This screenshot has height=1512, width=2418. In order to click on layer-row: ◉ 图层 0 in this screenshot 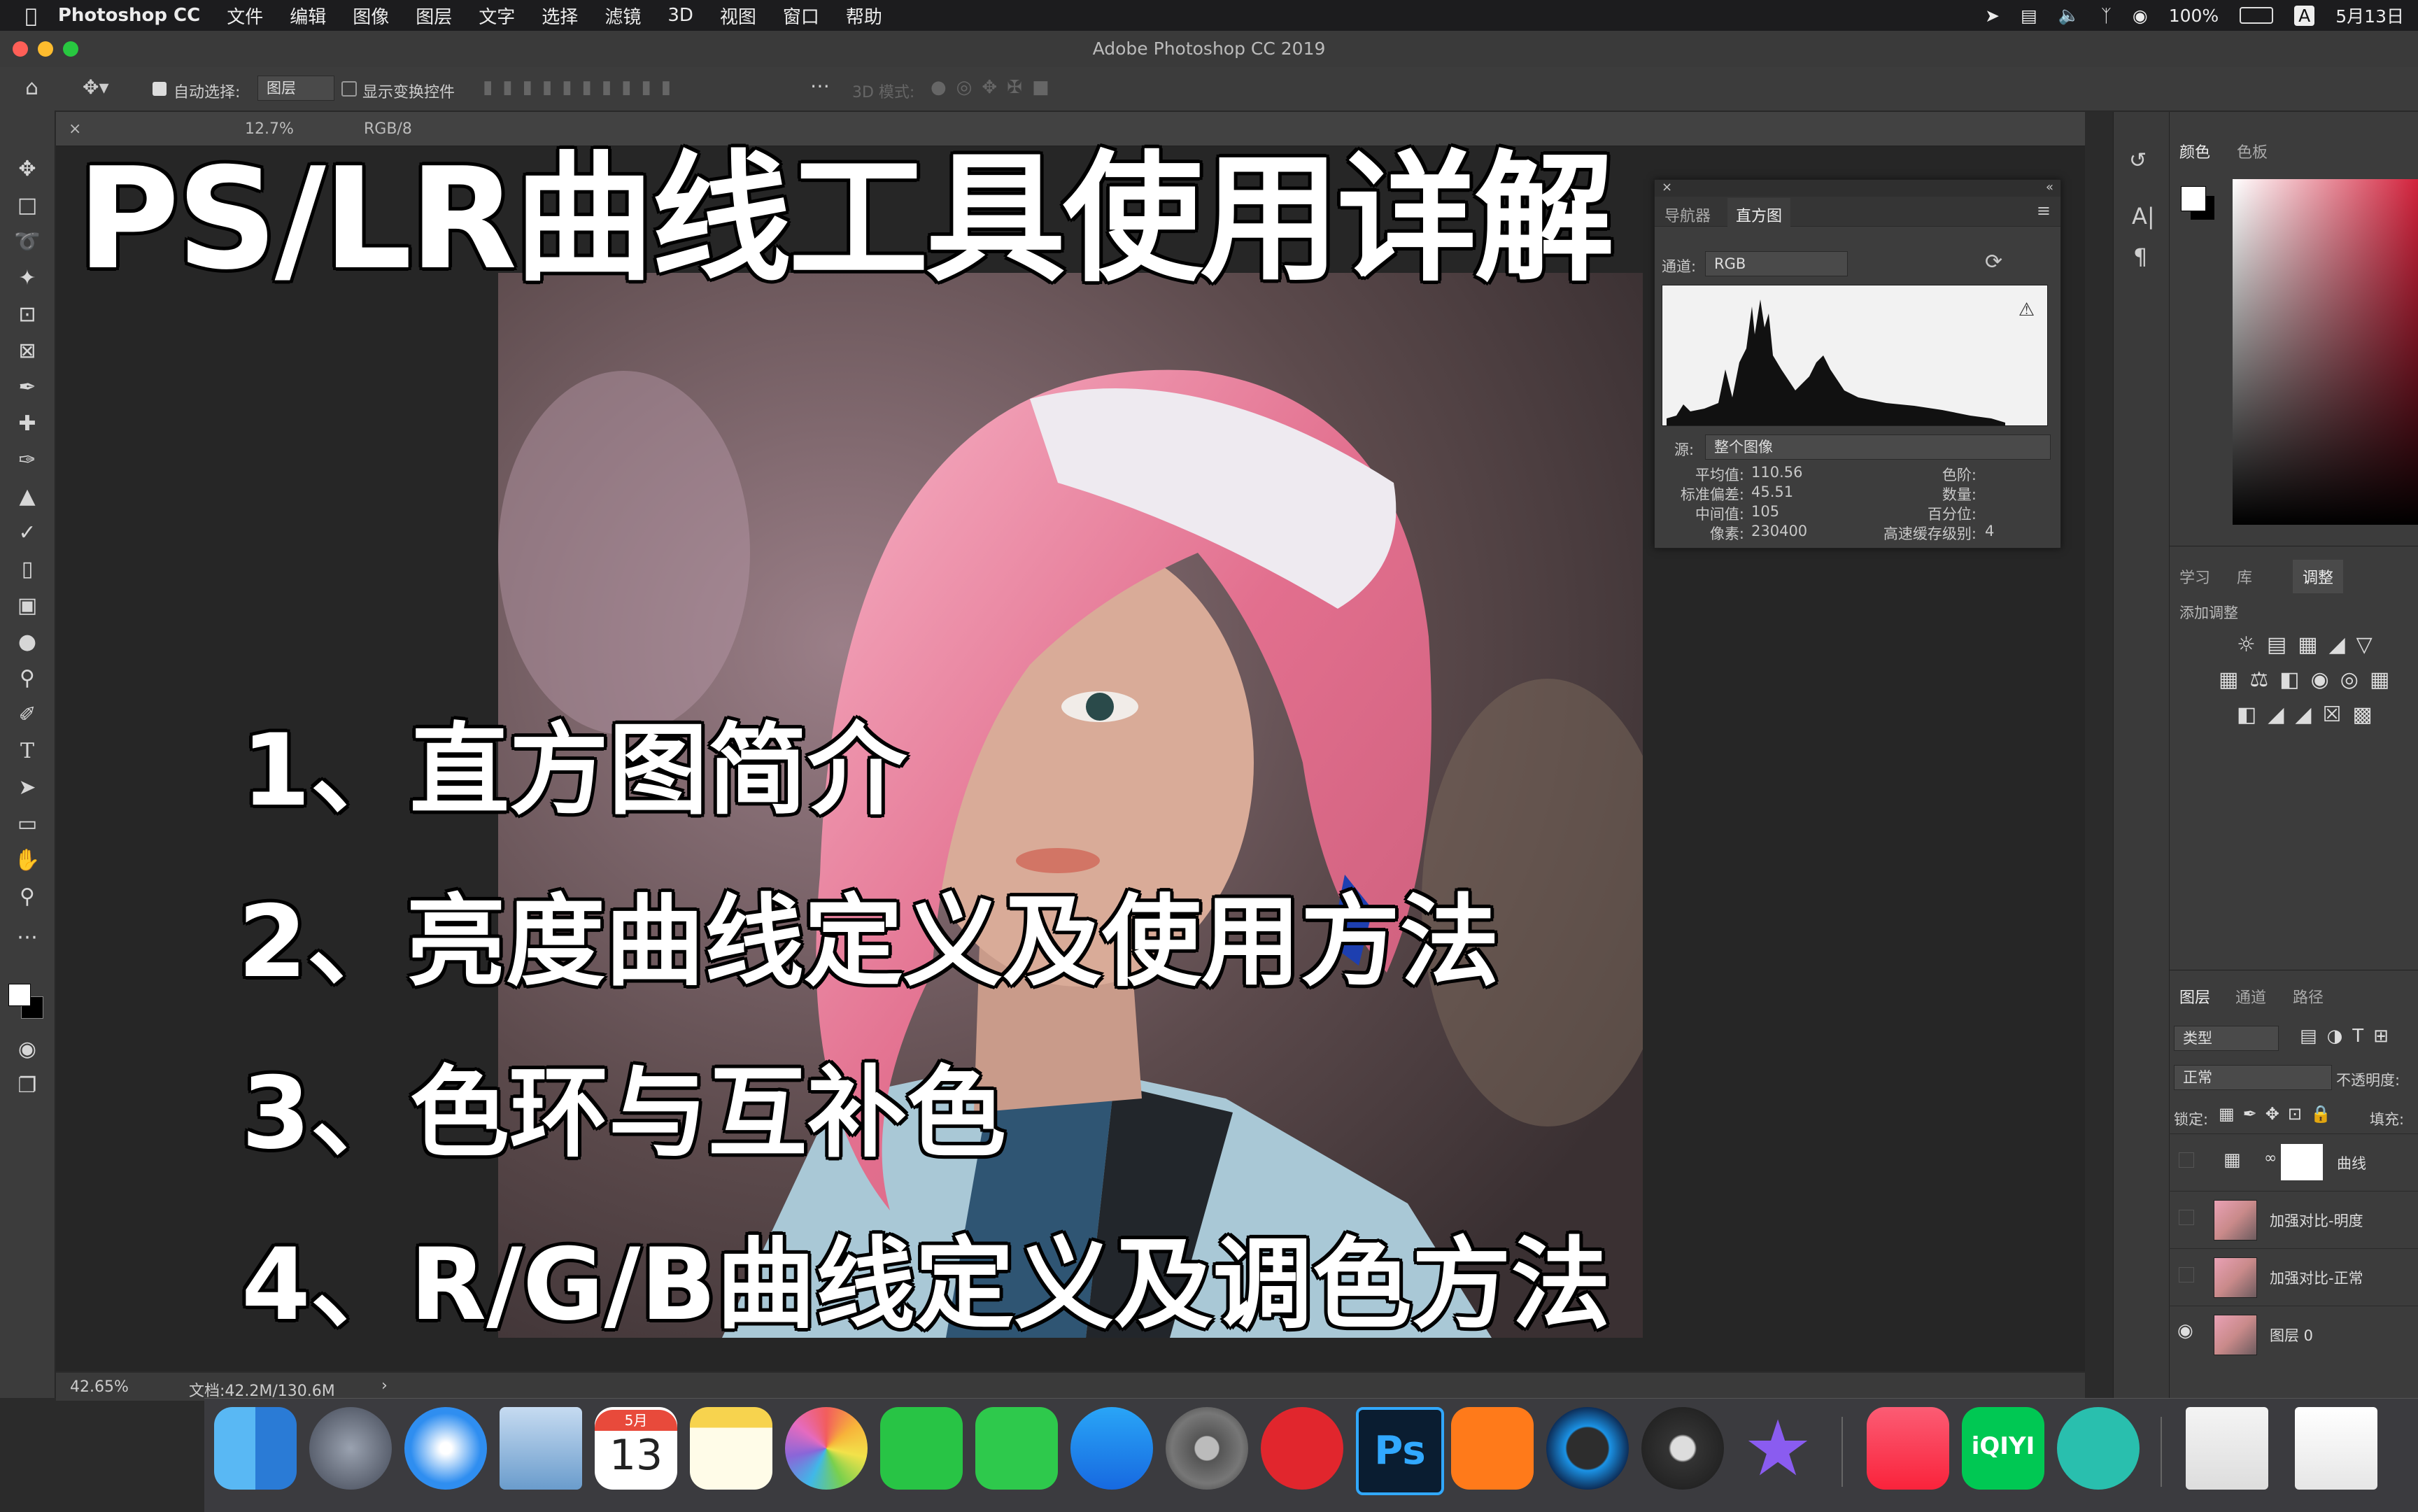, I will do `click(2293, 1333)`.